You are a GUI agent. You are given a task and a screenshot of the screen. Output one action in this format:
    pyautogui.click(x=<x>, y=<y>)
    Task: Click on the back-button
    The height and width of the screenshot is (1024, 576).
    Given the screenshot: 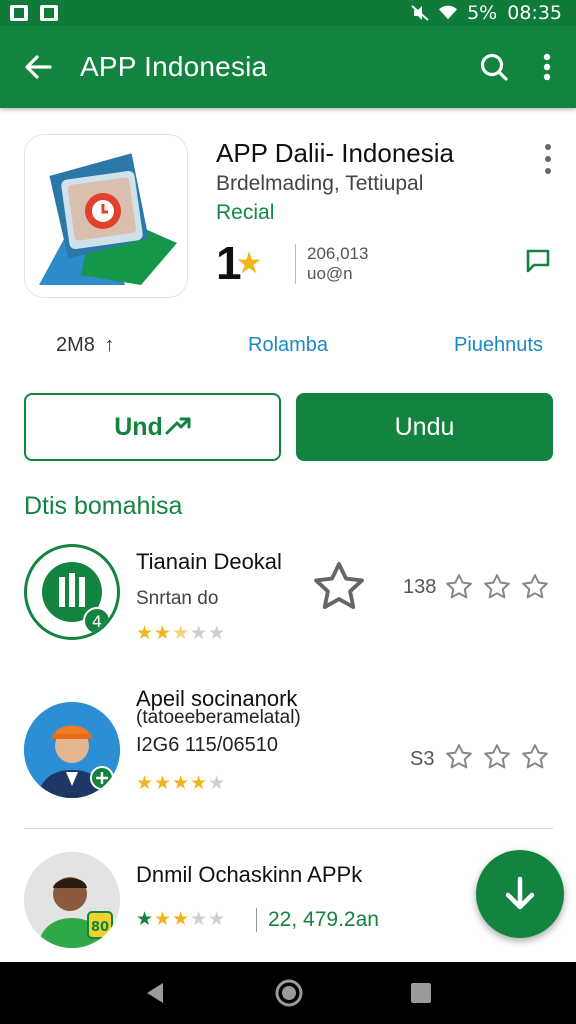 What is the action you would take?
    pyautogui.click(x=38, y=67)
    